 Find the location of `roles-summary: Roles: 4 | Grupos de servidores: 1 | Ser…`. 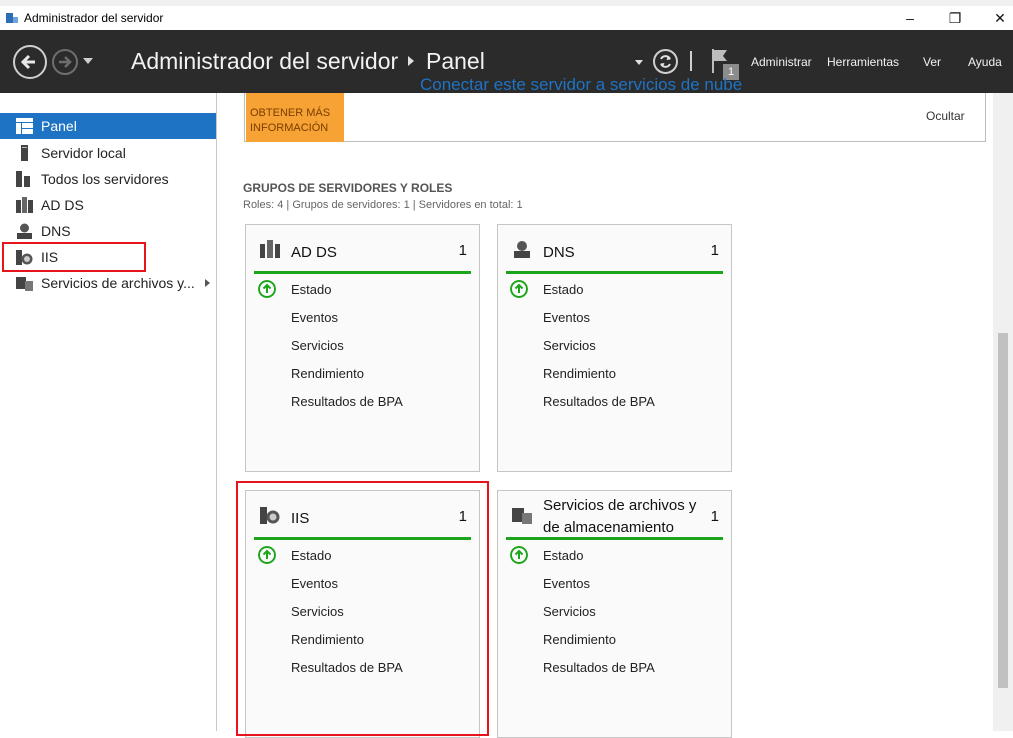

roles-summary: Roles: 4 | Grupos de servidores: 1 | Ser… is located at coordinates (383, 205).